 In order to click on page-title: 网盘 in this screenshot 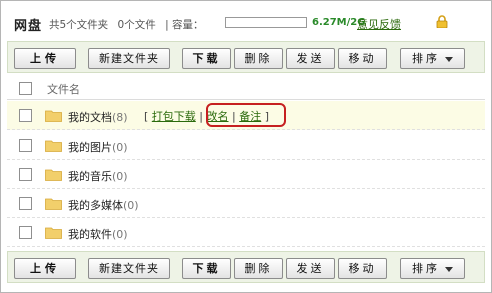, I will do `click(28, 26)`.